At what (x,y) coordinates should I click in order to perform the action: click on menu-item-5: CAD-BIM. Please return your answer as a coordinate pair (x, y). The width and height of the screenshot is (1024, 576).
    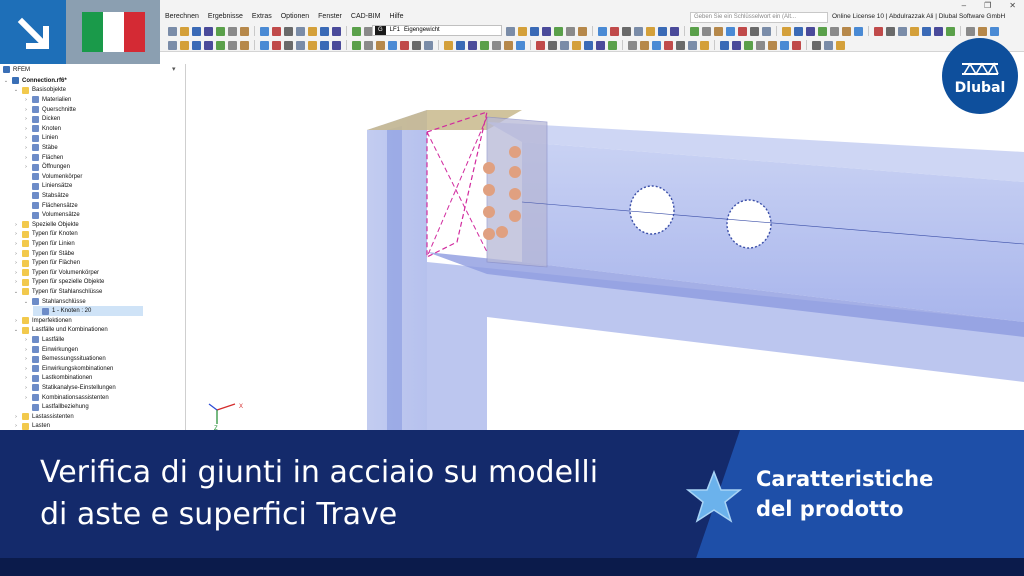
    Looking at the image, I should click on (366, 17).